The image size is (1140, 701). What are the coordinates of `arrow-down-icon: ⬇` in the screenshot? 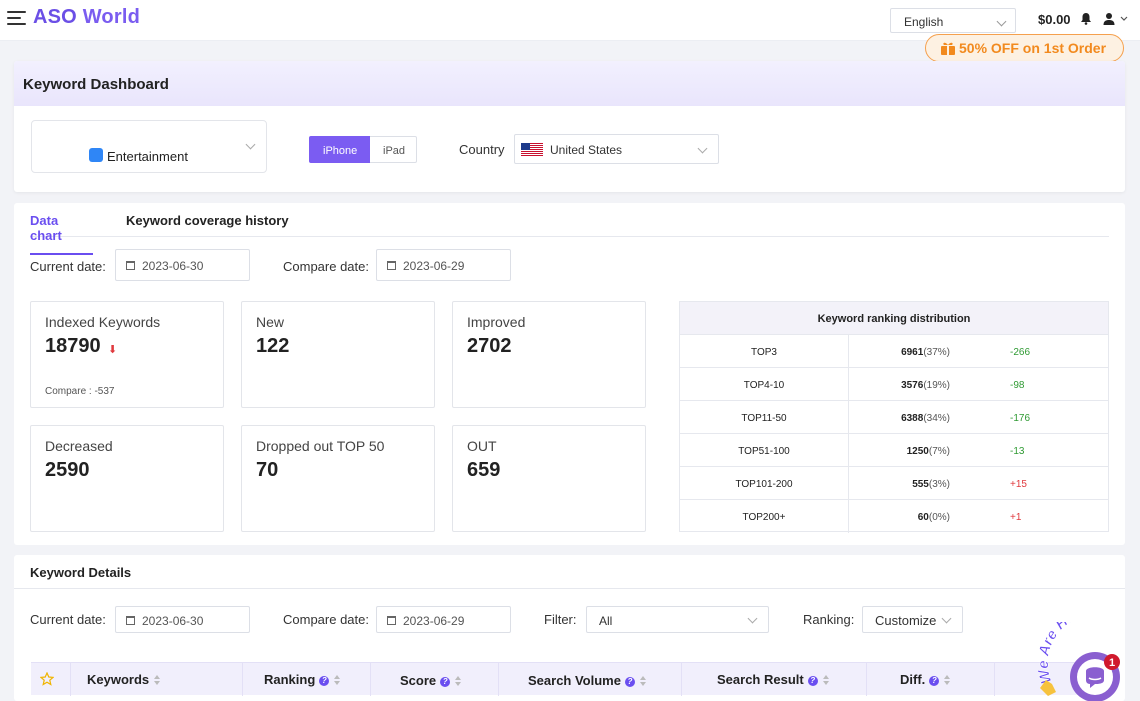 It's located at (113, 350).